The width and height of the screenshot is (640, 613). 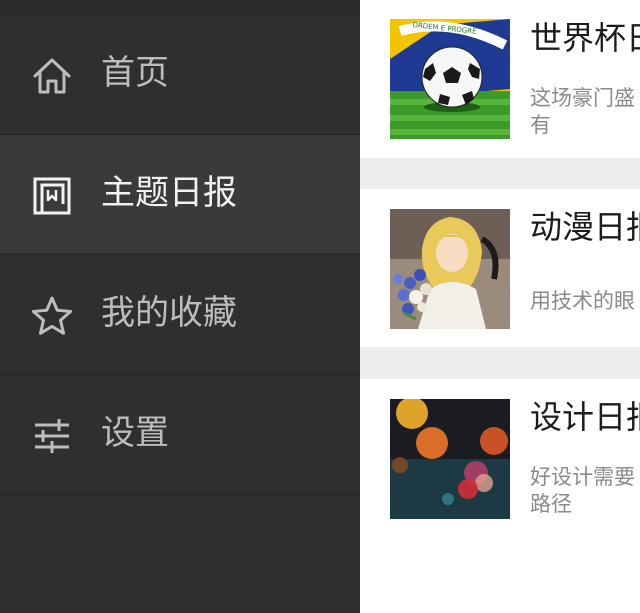 I want to click on drawer-top-strip, so click(x=180, y=7).